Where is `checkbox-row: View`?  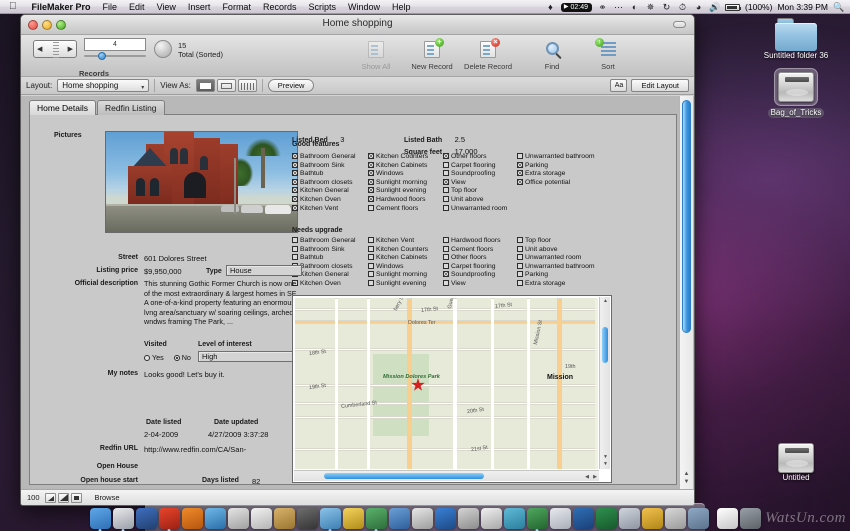 checkbox-row: View is located at coordinates (472, 284).